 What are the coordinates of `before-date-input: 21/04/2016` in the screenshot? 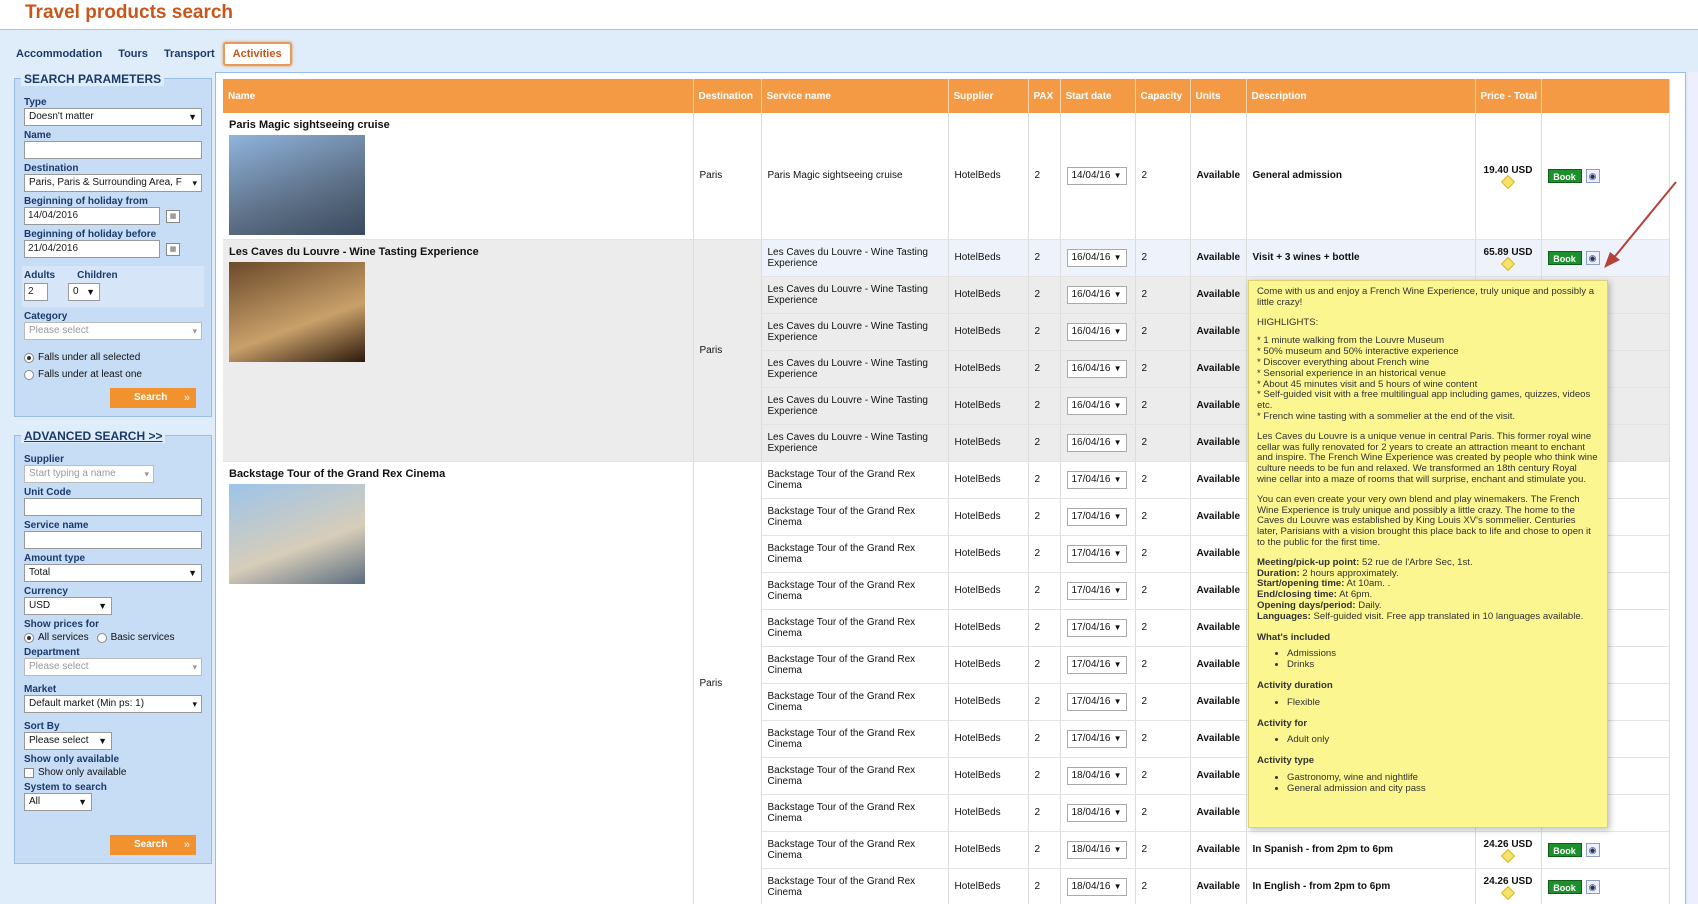 It's located at (92, 249).